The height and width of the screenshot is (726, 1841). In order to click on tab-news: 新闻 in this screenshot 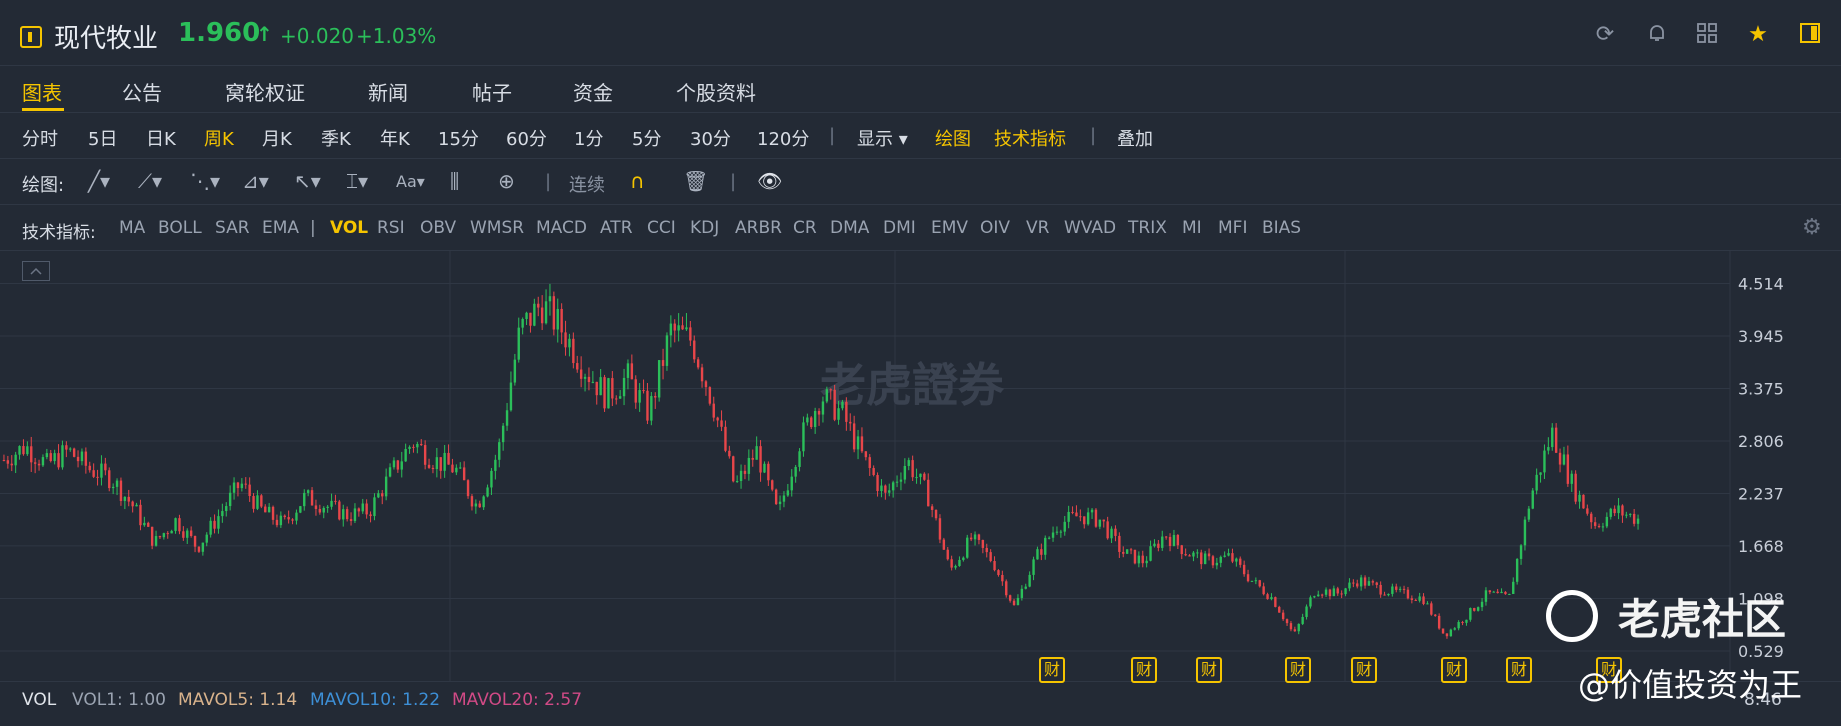, I will do `click(388, 91)`.